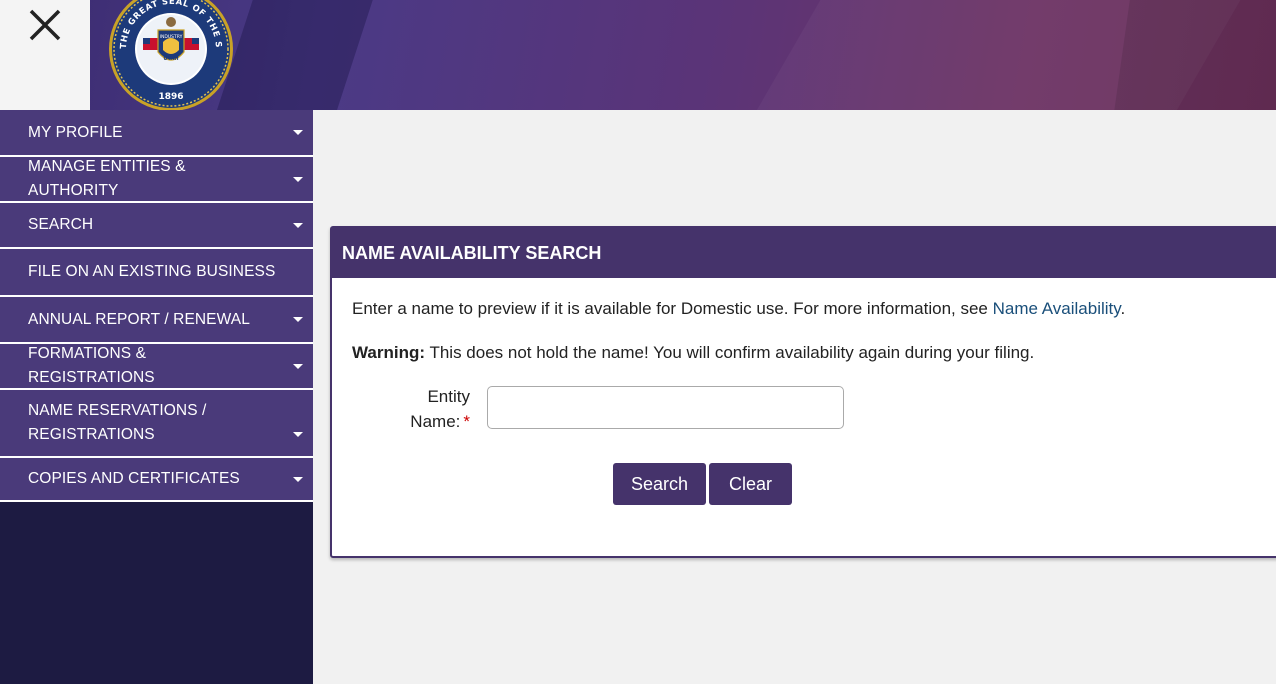 This screenshot has width=1276, height=684. Describe the element at coordinates (440, 409) in the screenshot. I see `entity-name-label: Entity Name: *` at that location.